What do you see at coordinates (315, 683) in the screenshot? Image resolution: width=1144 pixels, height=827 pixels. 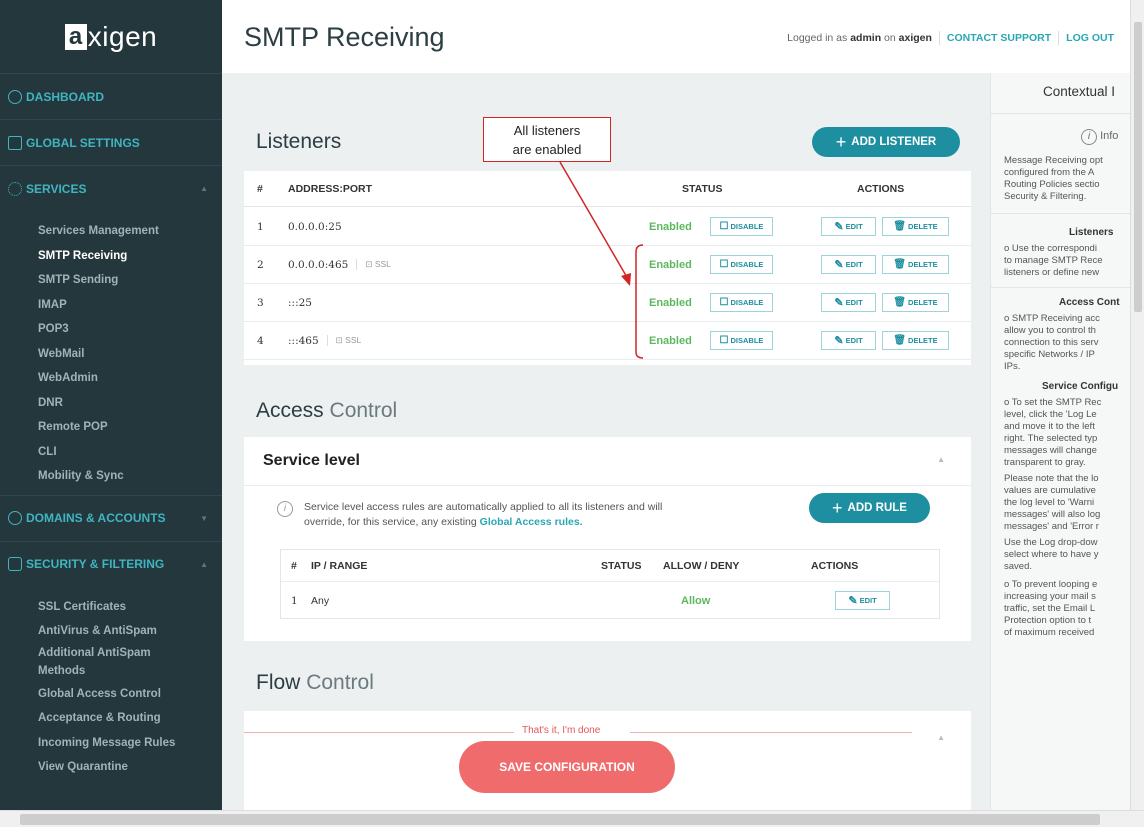 I see `flow-control-title: Flow Control` at bounding box center [315, 683].